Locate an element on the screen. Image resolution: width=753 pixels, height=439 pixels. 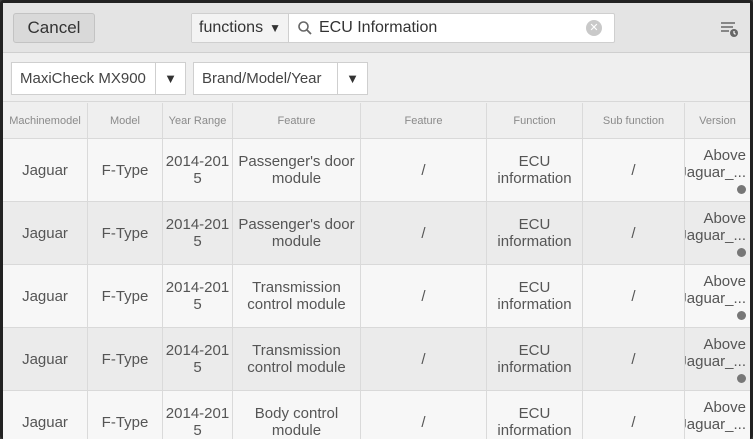
filter-icon is located at coordinates (729, 29).